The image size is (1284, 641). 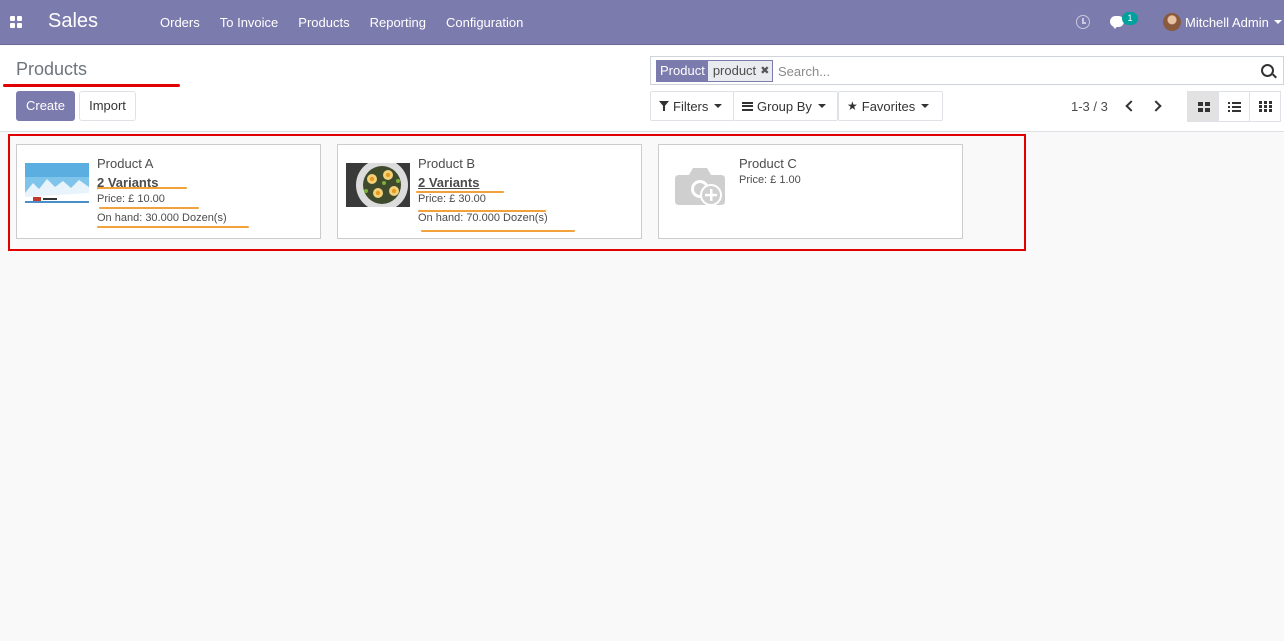 I want to click on filter-icon, so click(x=664, y=106).